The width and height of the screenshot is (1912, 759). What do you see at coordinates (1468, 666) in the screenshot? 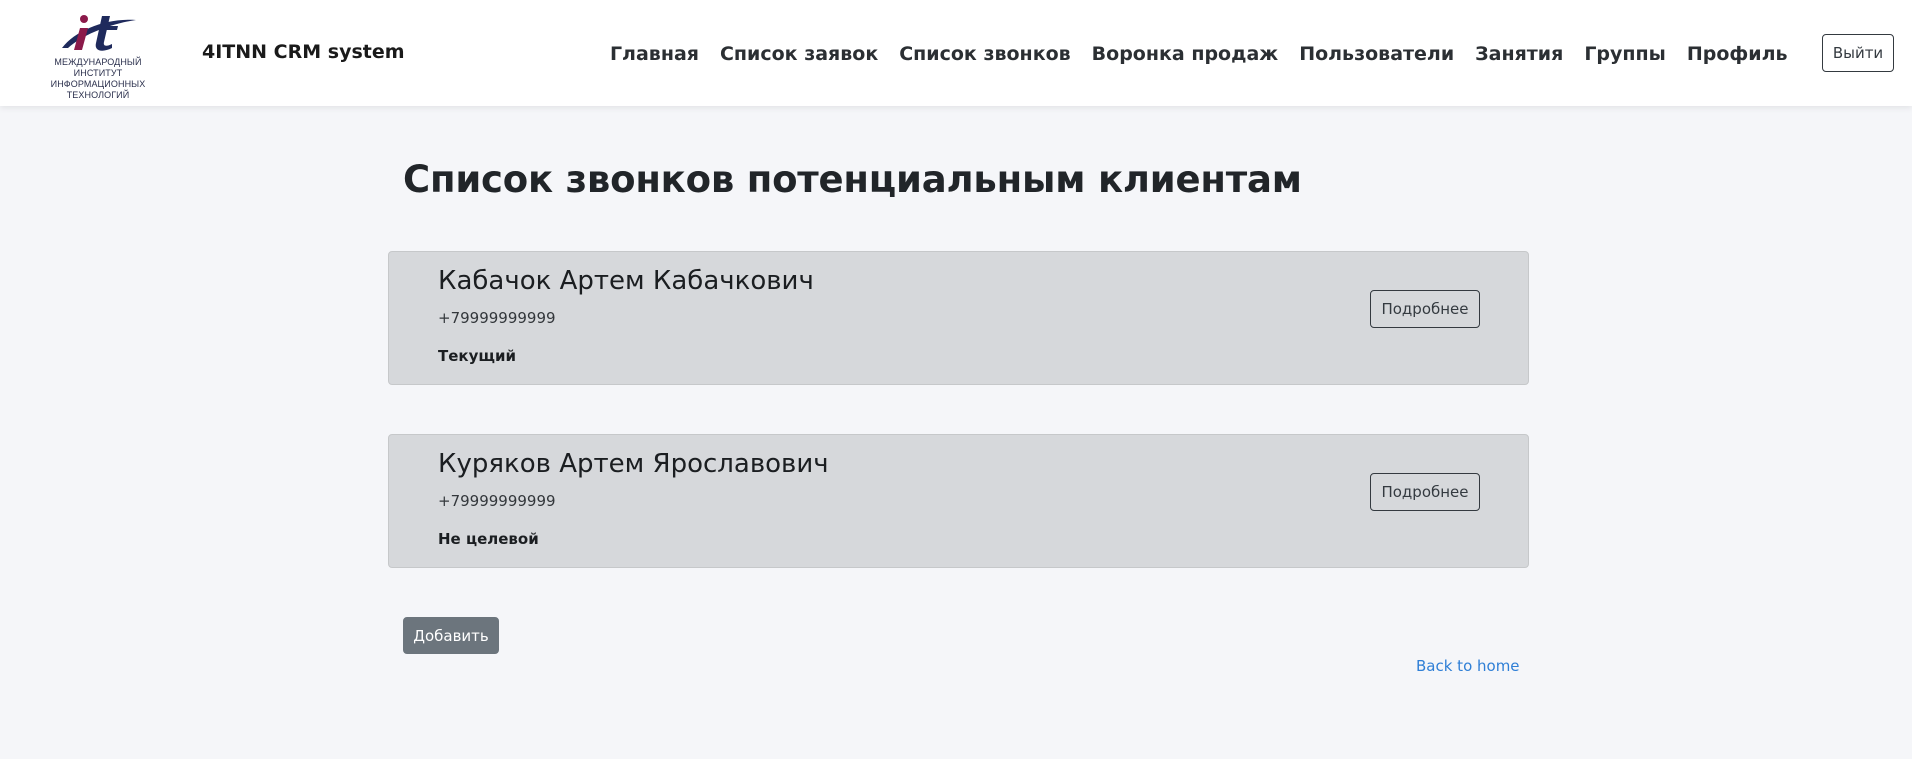
I see `back-to-home-link: Back to home` at bounding box center [1468, 666].